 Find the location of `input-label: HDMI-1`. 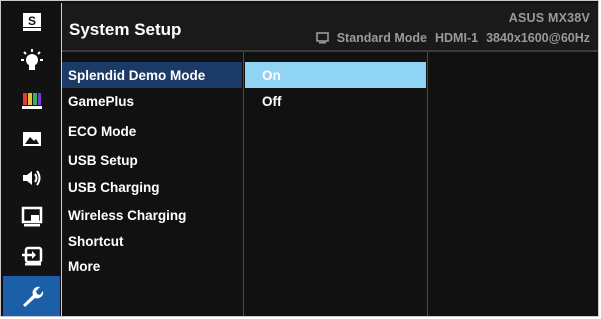

input-label: HDMI-1 is located at coordinates (457, 38).